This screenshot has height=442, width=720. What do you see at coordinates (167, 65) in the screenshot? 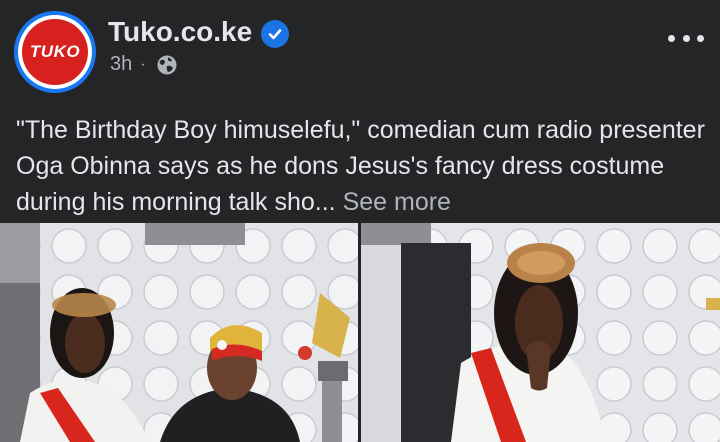
I see `globe-icon` at bounding box center [167, 65].